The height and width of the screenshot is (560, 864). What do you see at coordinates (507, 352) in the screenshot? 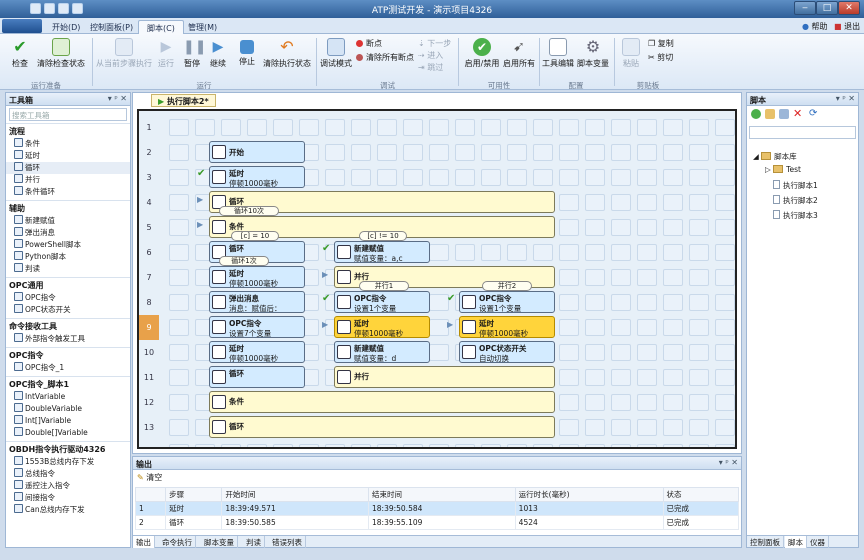
I see `opc-status-switch-node: OPC状态开关 自动切换` at bounding box center [507, 352].